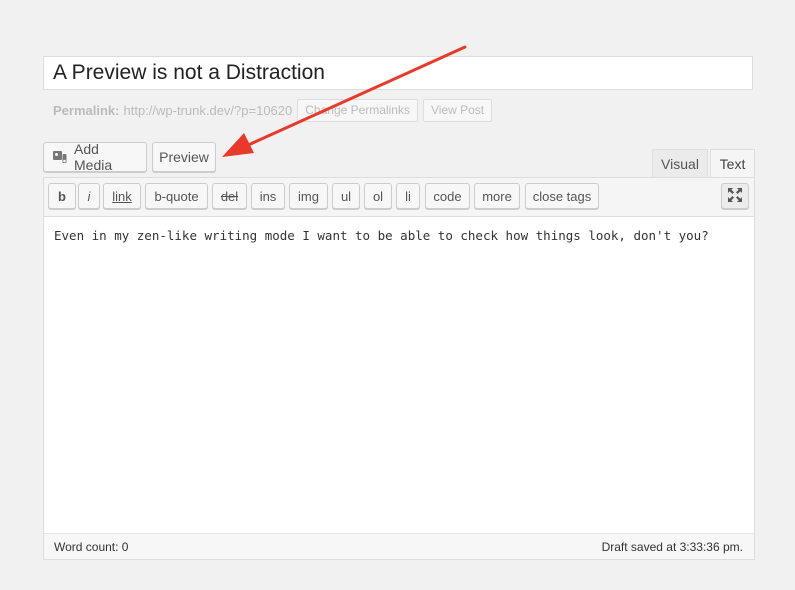 Image resolution: width=795 pixels, height=590 pixels. I want to click on media-icon, so click(60, 157).